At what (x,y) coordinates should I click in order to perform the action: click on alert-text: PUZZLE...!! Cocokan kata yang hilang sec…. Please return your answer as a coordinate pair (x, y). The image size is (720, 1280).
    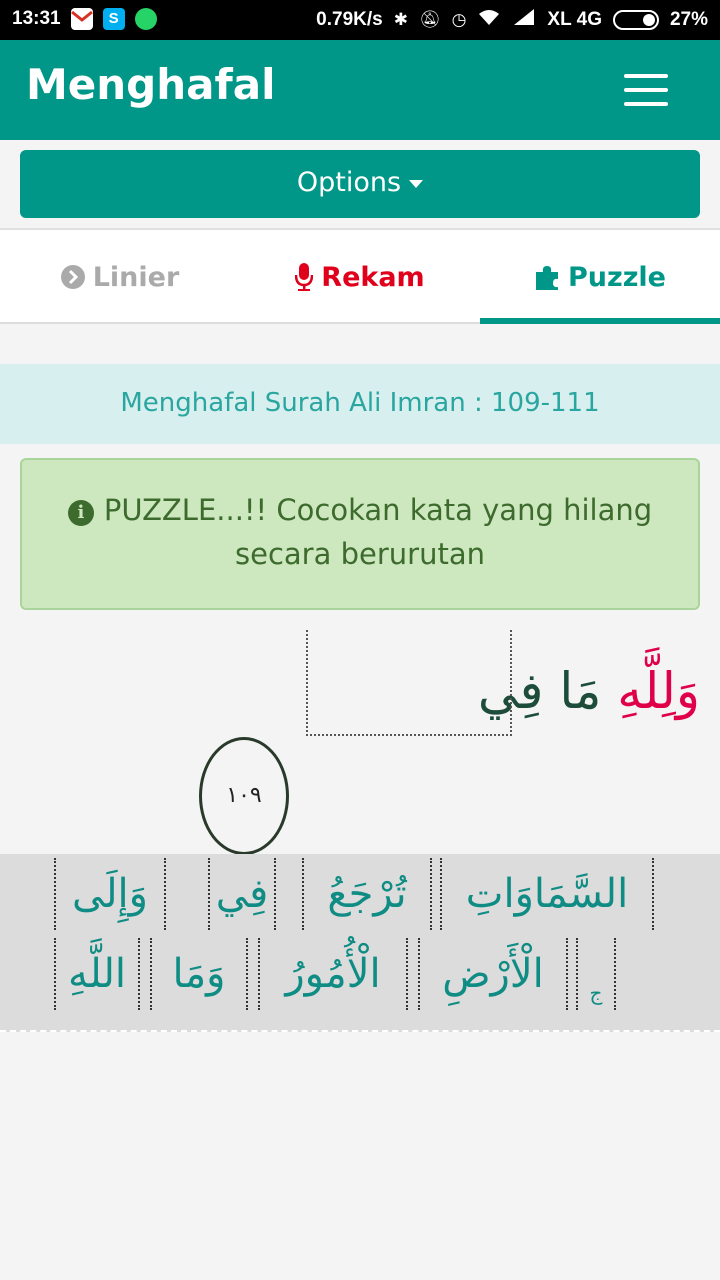
    Looking at the image, I should click on (378, 532).